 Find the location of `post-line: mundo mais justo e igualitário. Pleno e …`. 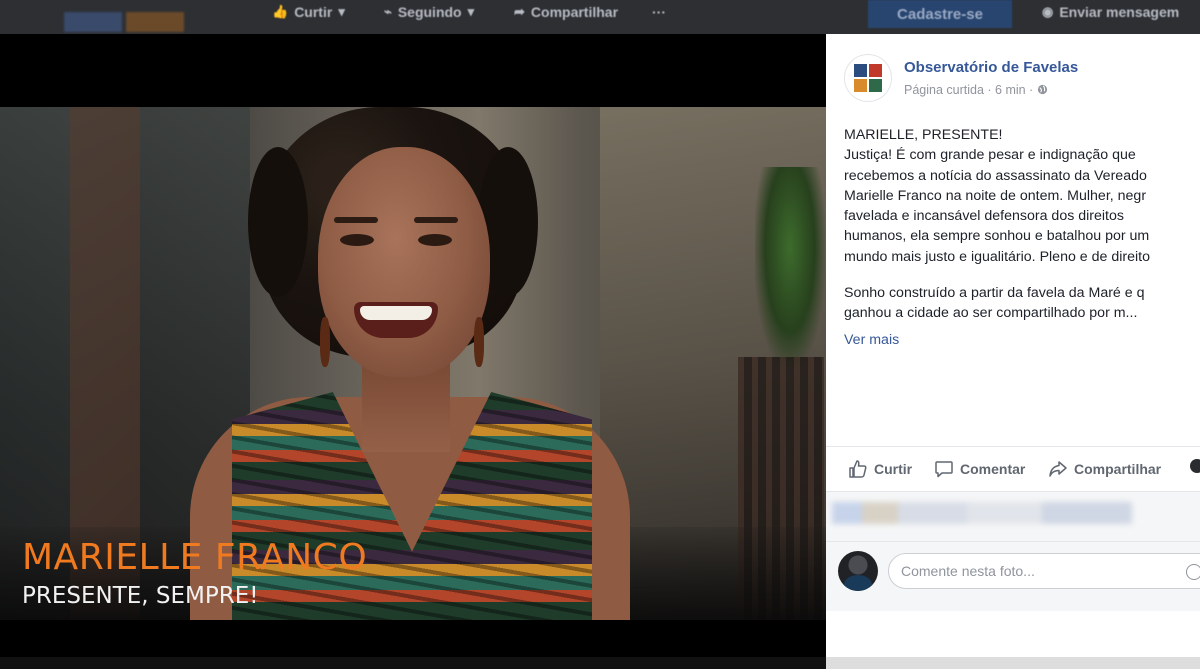

post-line: mundo mais justo e igualitário. Pleno e … is located at coordinates (997, 256).